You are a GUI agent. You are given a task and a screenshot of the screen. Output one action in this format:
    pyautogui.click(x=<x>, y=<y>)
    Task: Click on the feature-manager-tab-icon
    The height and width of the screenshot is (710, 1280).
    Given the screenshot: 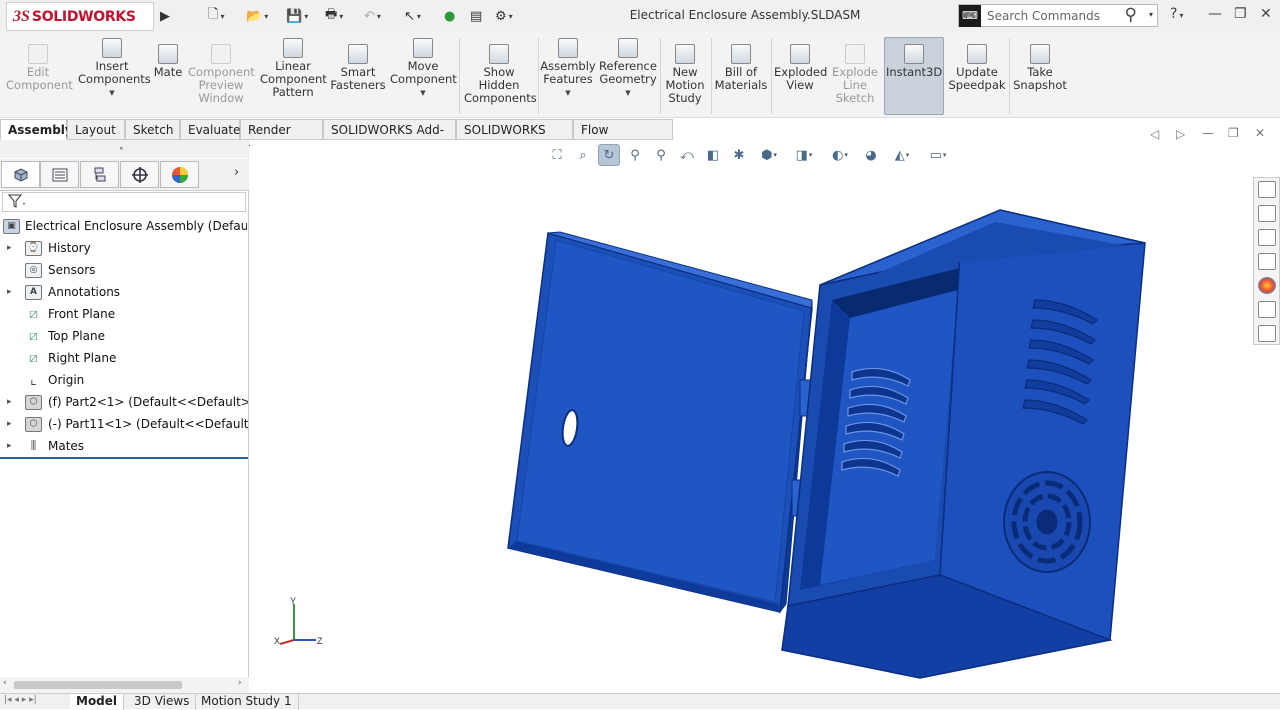 What is the action you would take?
    pyautogui.click(x=20, y=174)
    